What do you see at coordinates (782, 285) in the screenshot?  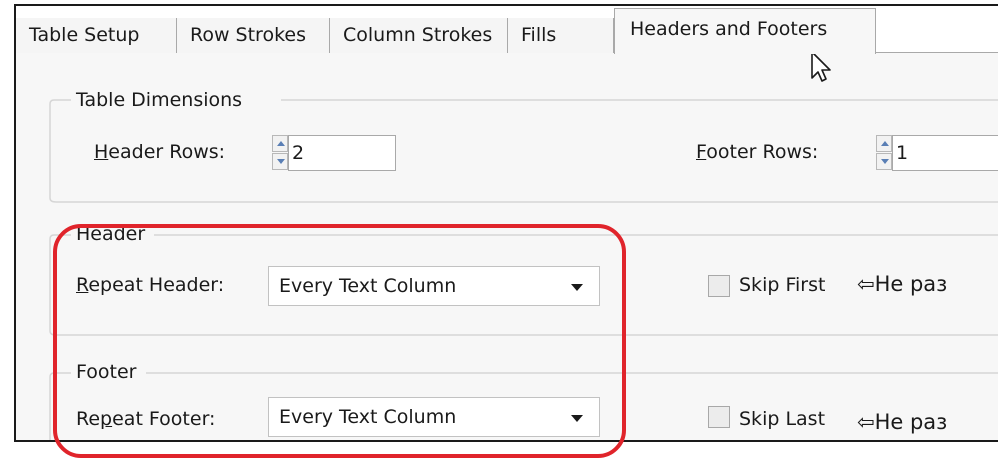 I see `skip-first-label: Skip First` at bounding box center [782, 285].